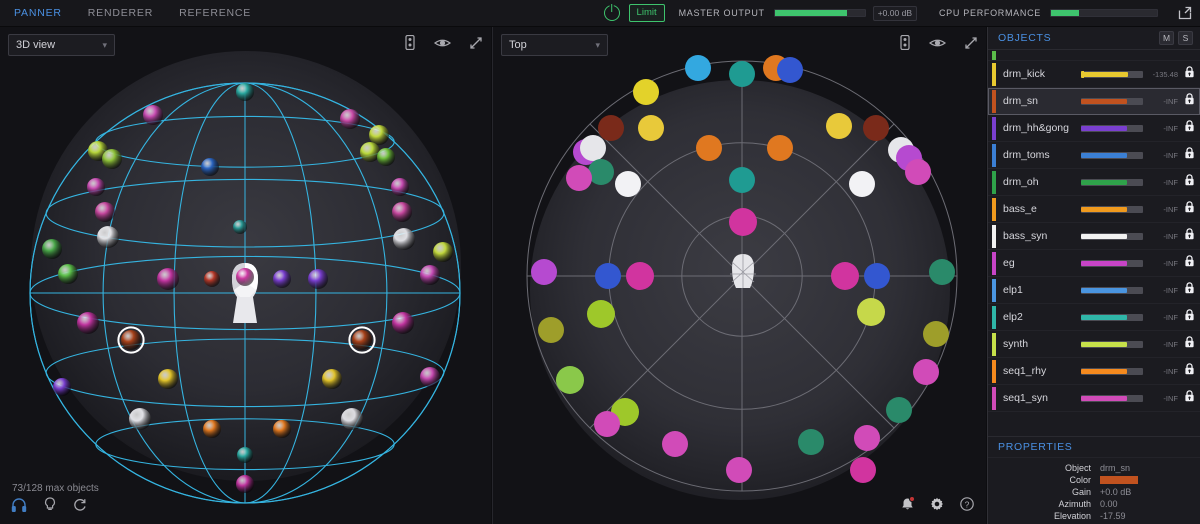  Describe the element at coordinates (908, 506) in the screenshot. I see `bell-icon` at that location.